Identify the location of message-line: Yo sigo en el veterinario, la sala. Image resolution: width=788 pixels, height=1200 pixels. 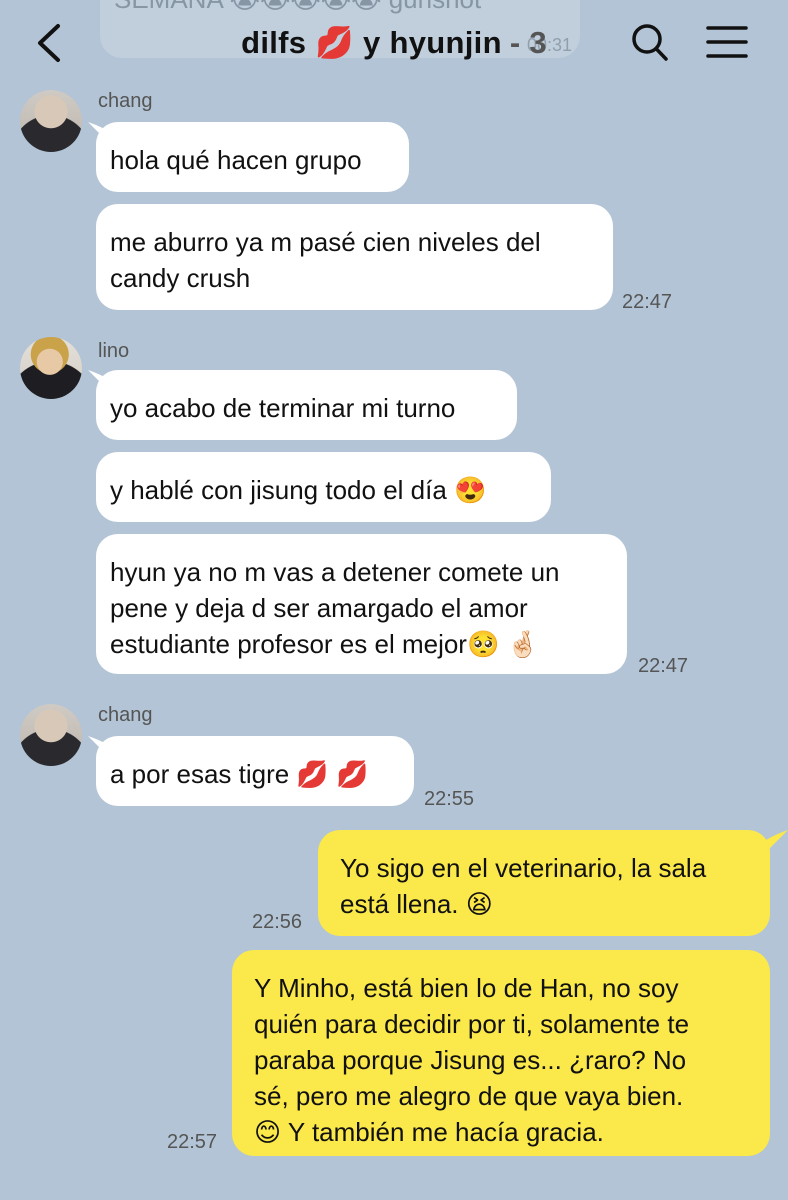
(523, 868).